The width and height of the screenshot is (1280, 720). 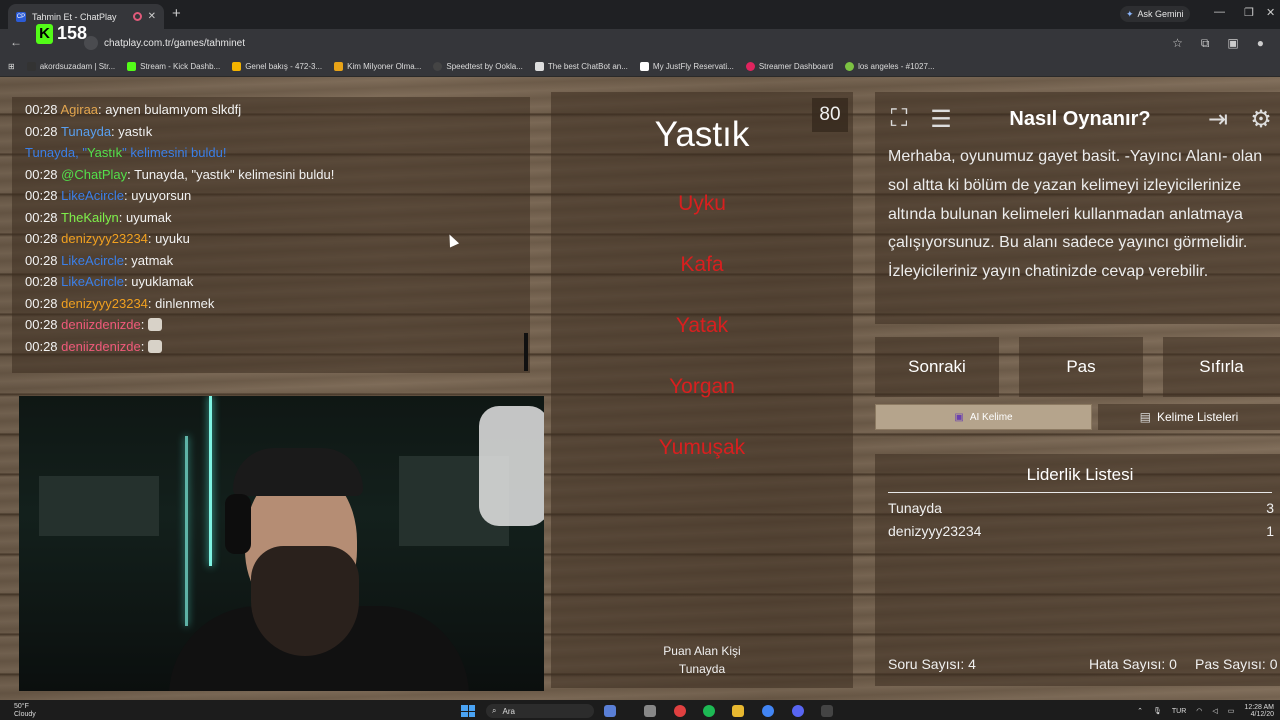 I want to click on profile-avatar-icon: ●, so click(x=1260, y=43).